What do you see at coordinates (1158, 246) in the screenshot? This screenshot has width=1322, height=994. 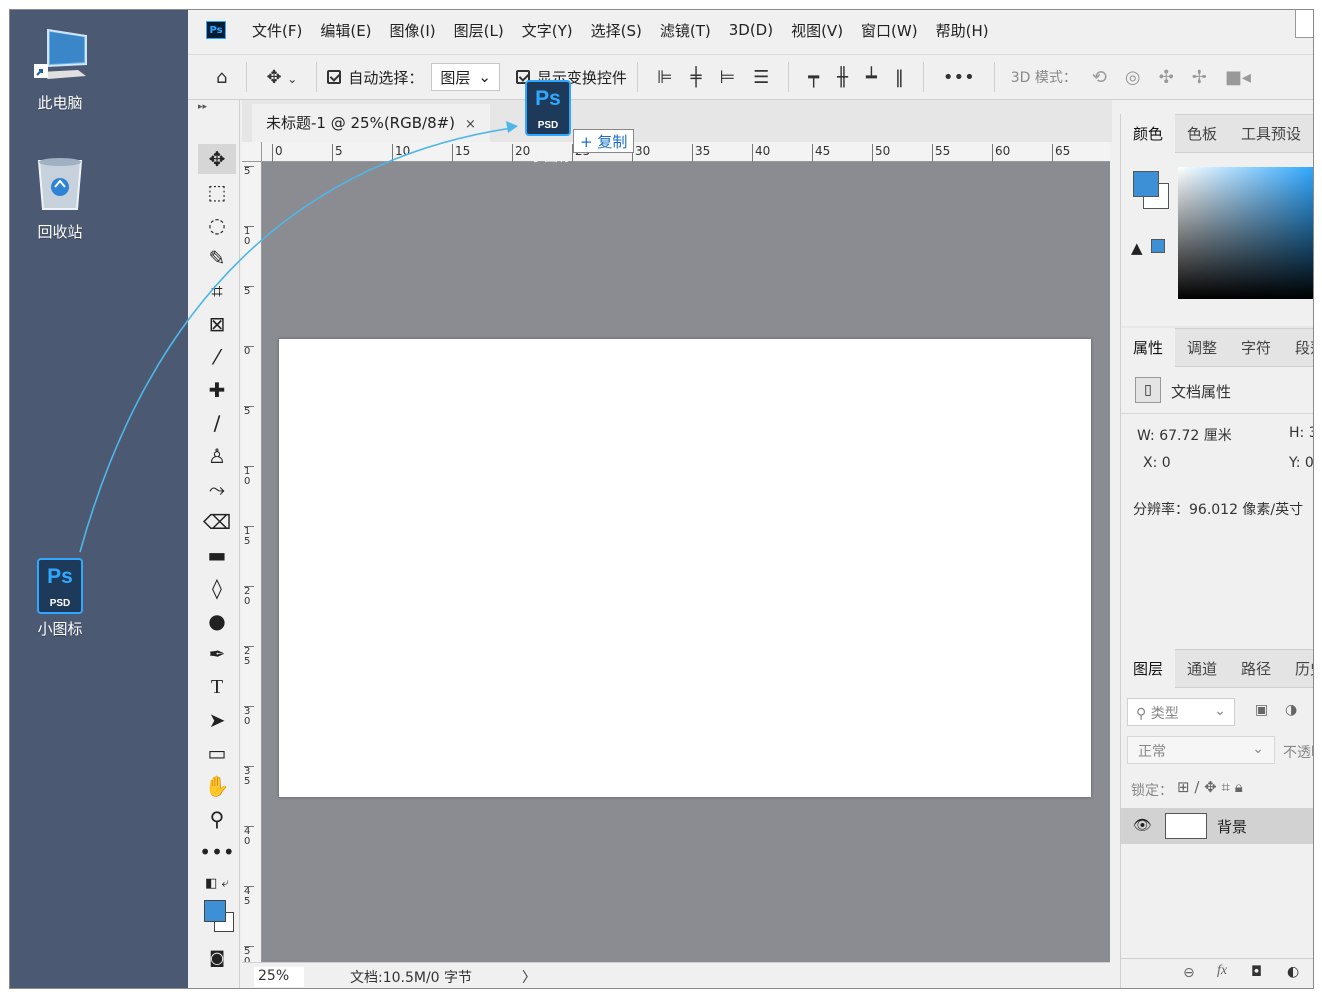 I see `web-color-swatch` at bounding box center [1158, 246].